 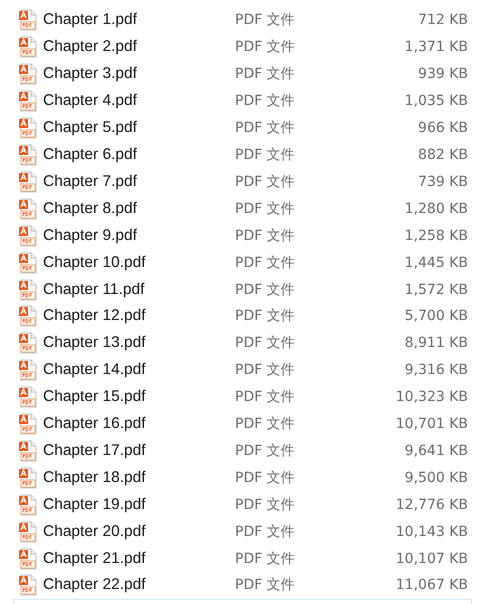 What do you see at coordinates (436, 236) in the screenshot?
I see `file-size: 1,258 KB` at bounding box center [436, 236].